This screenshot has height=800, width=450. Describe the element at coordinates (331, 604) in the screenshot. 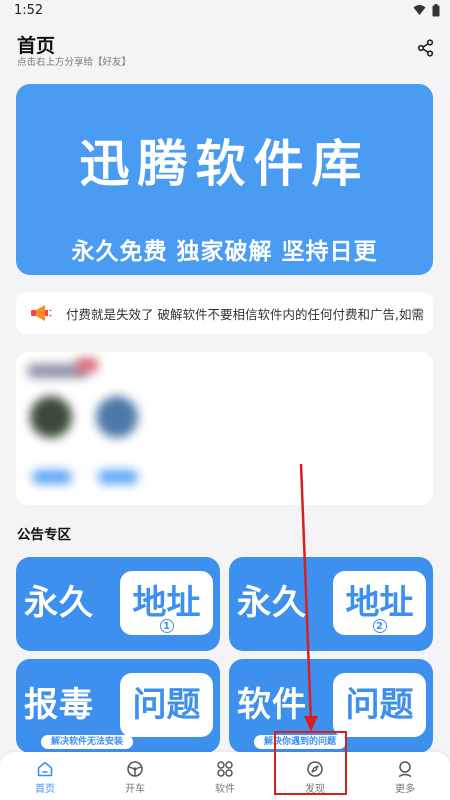

I see `announcement-tile-address-2: 永久 地址 2` at that location.